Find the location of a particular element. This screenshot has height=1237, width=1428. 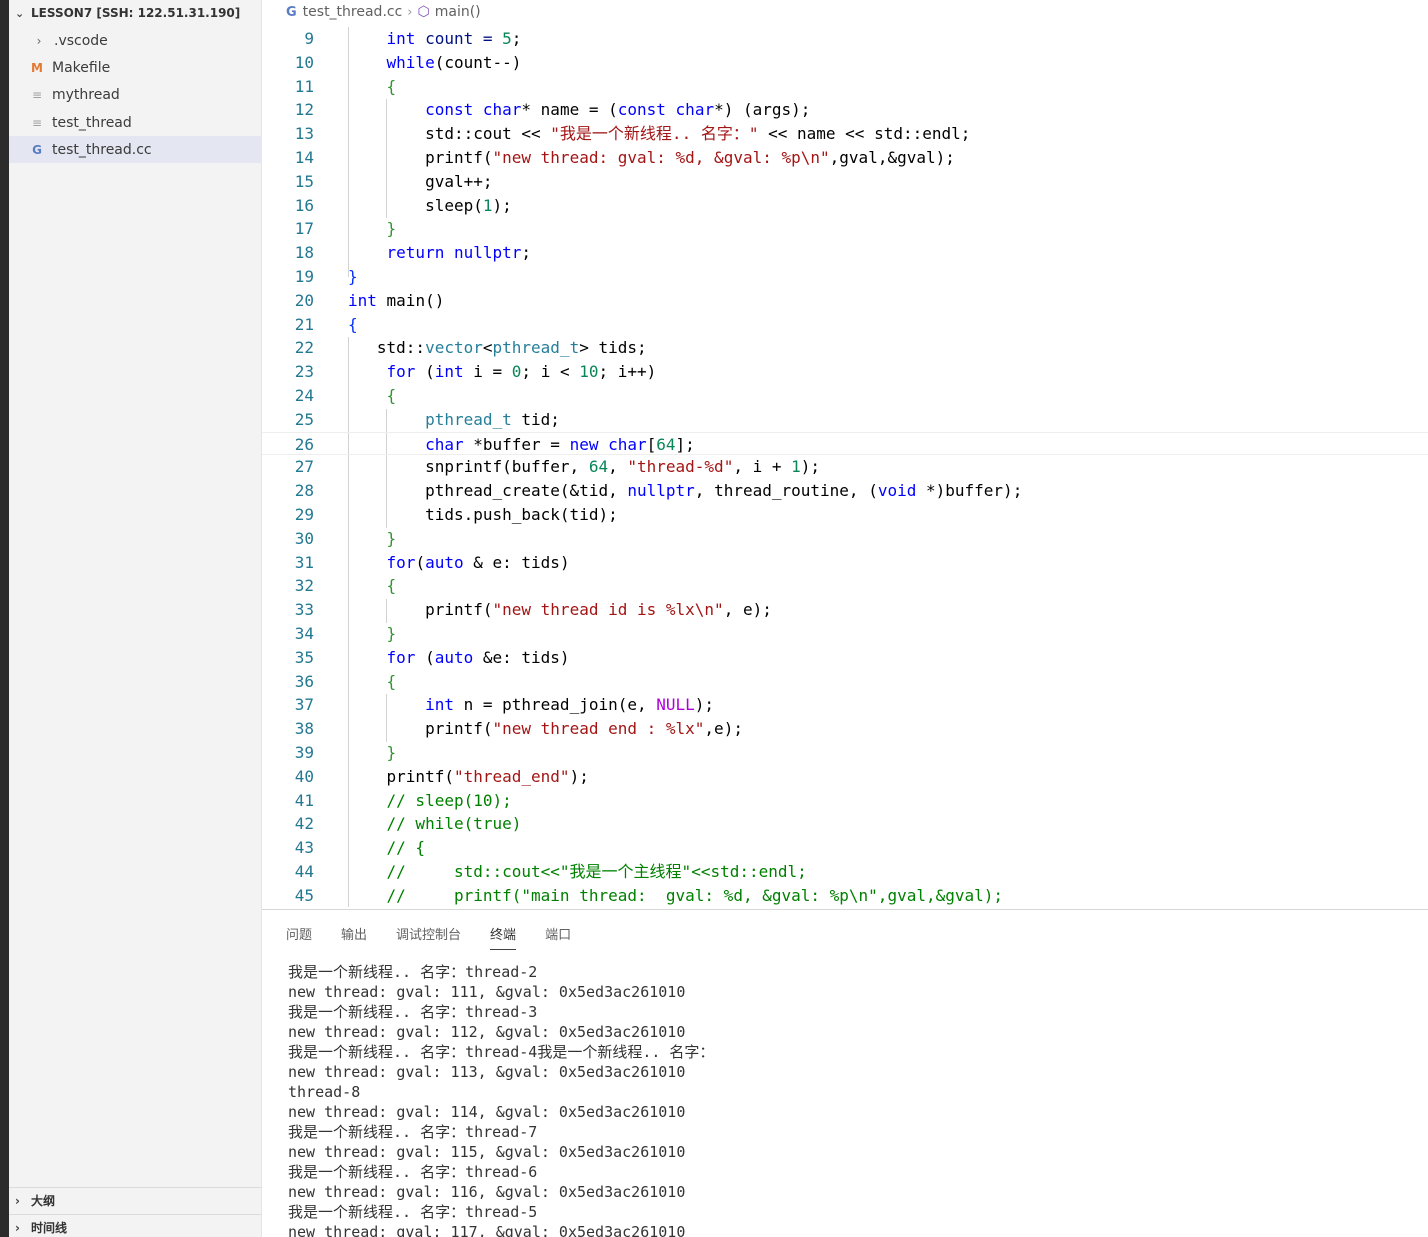

tab-terminal: 终端 is located at coordinates (503, 937).